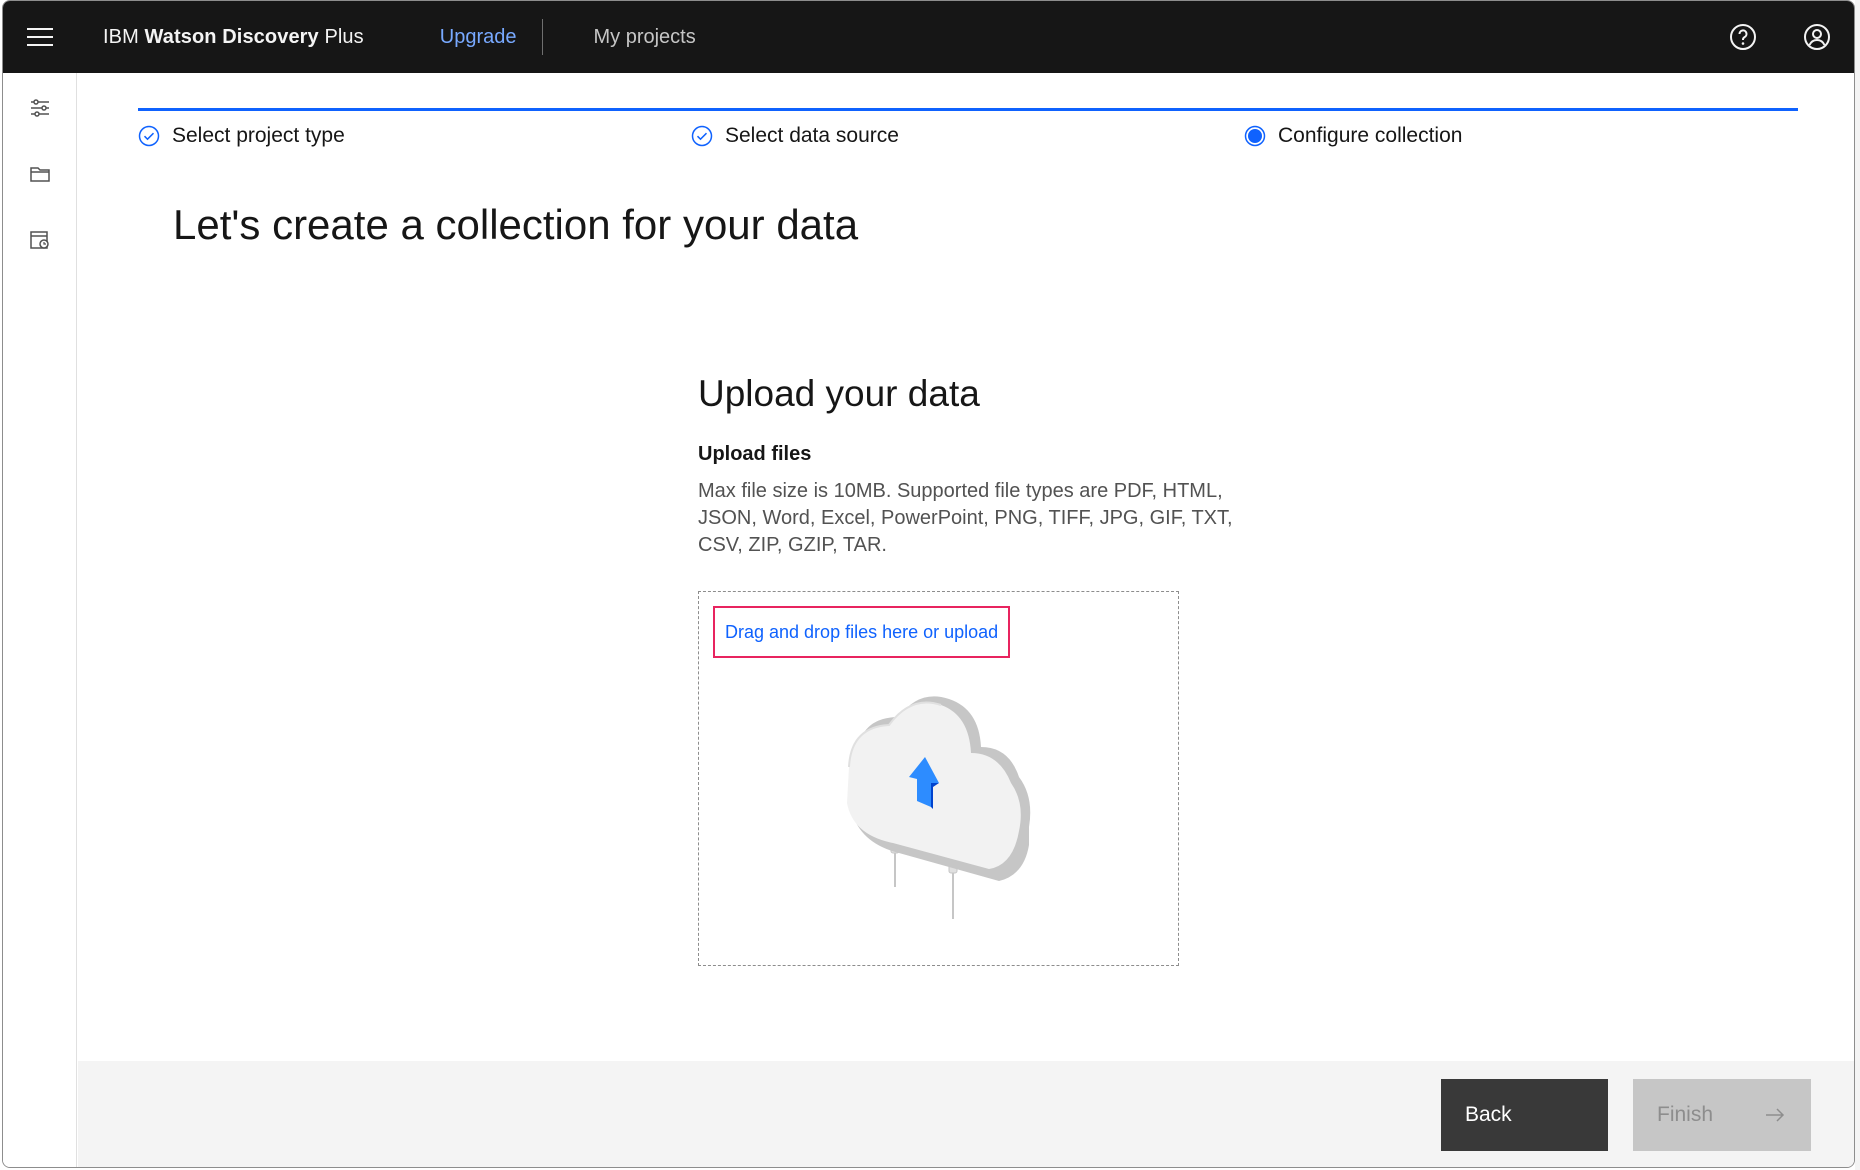  I want to click on page-title: Let's create a collection for your data, so click(516, 224).